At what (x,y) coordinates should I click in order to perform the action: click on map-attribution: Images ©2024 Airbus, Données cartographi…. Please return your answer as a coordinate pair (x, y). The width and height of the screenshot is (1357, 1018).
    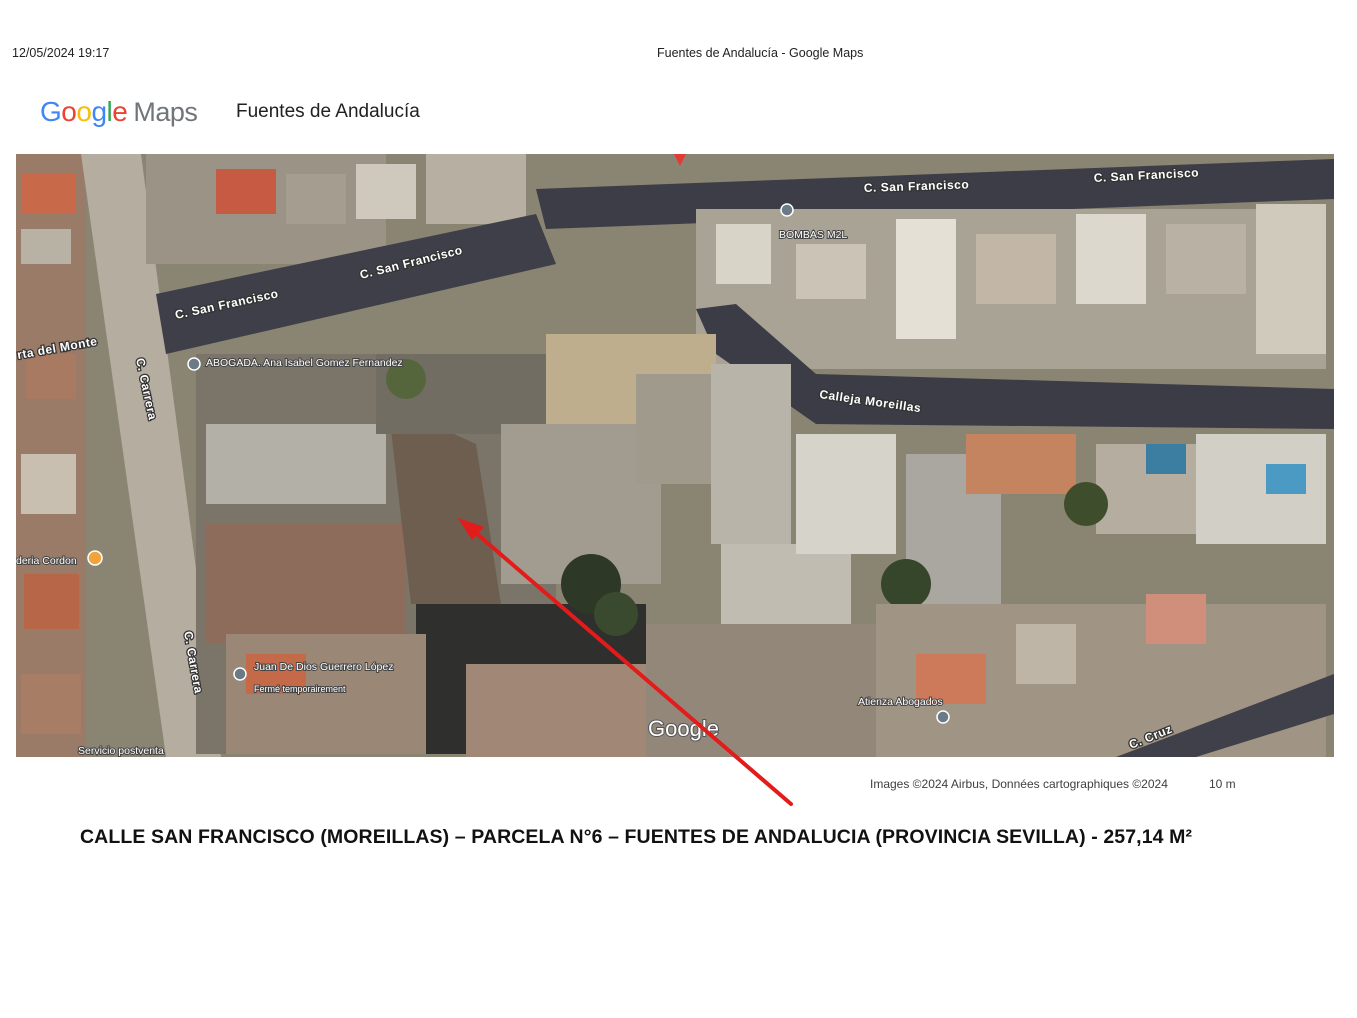
    Looking at the image, I should click on (1019, 784).